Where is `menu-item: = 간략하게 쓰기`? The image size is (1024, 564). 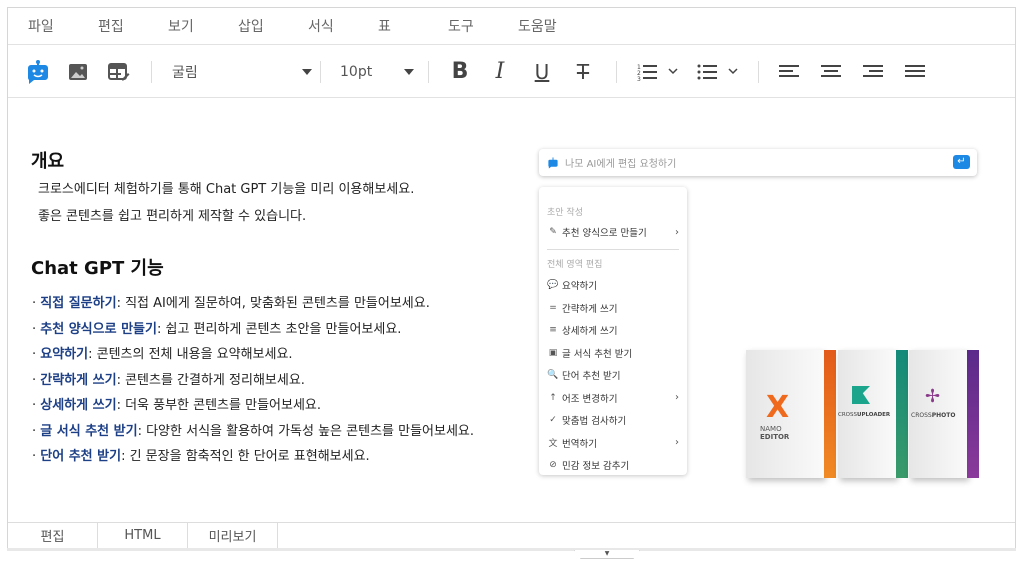 menu-item: = 간략하게 쓰기 is located at coordinates (613, 308).